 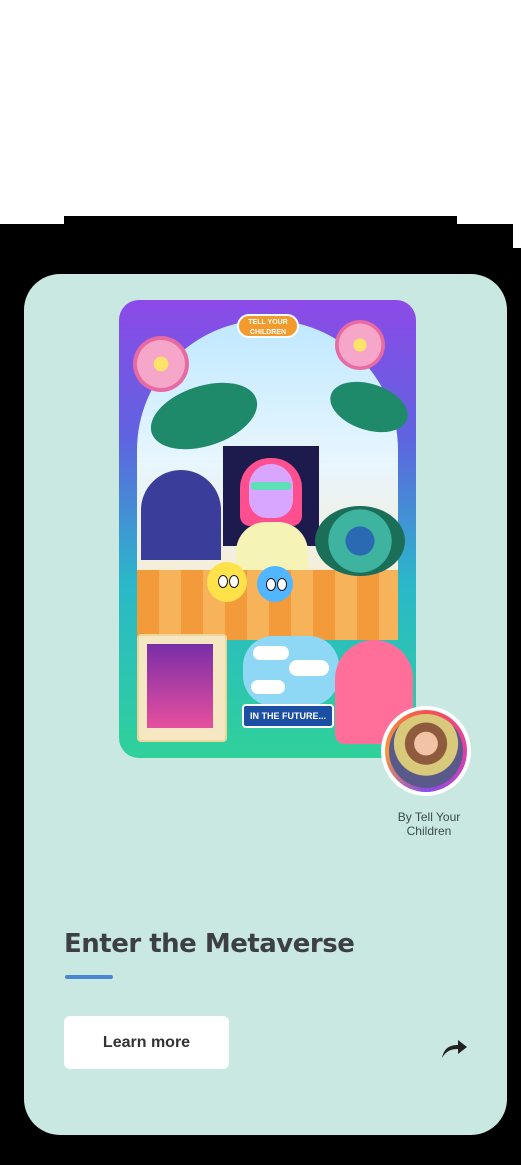 I want to click on character-glasses, so click(x=271, y=486).